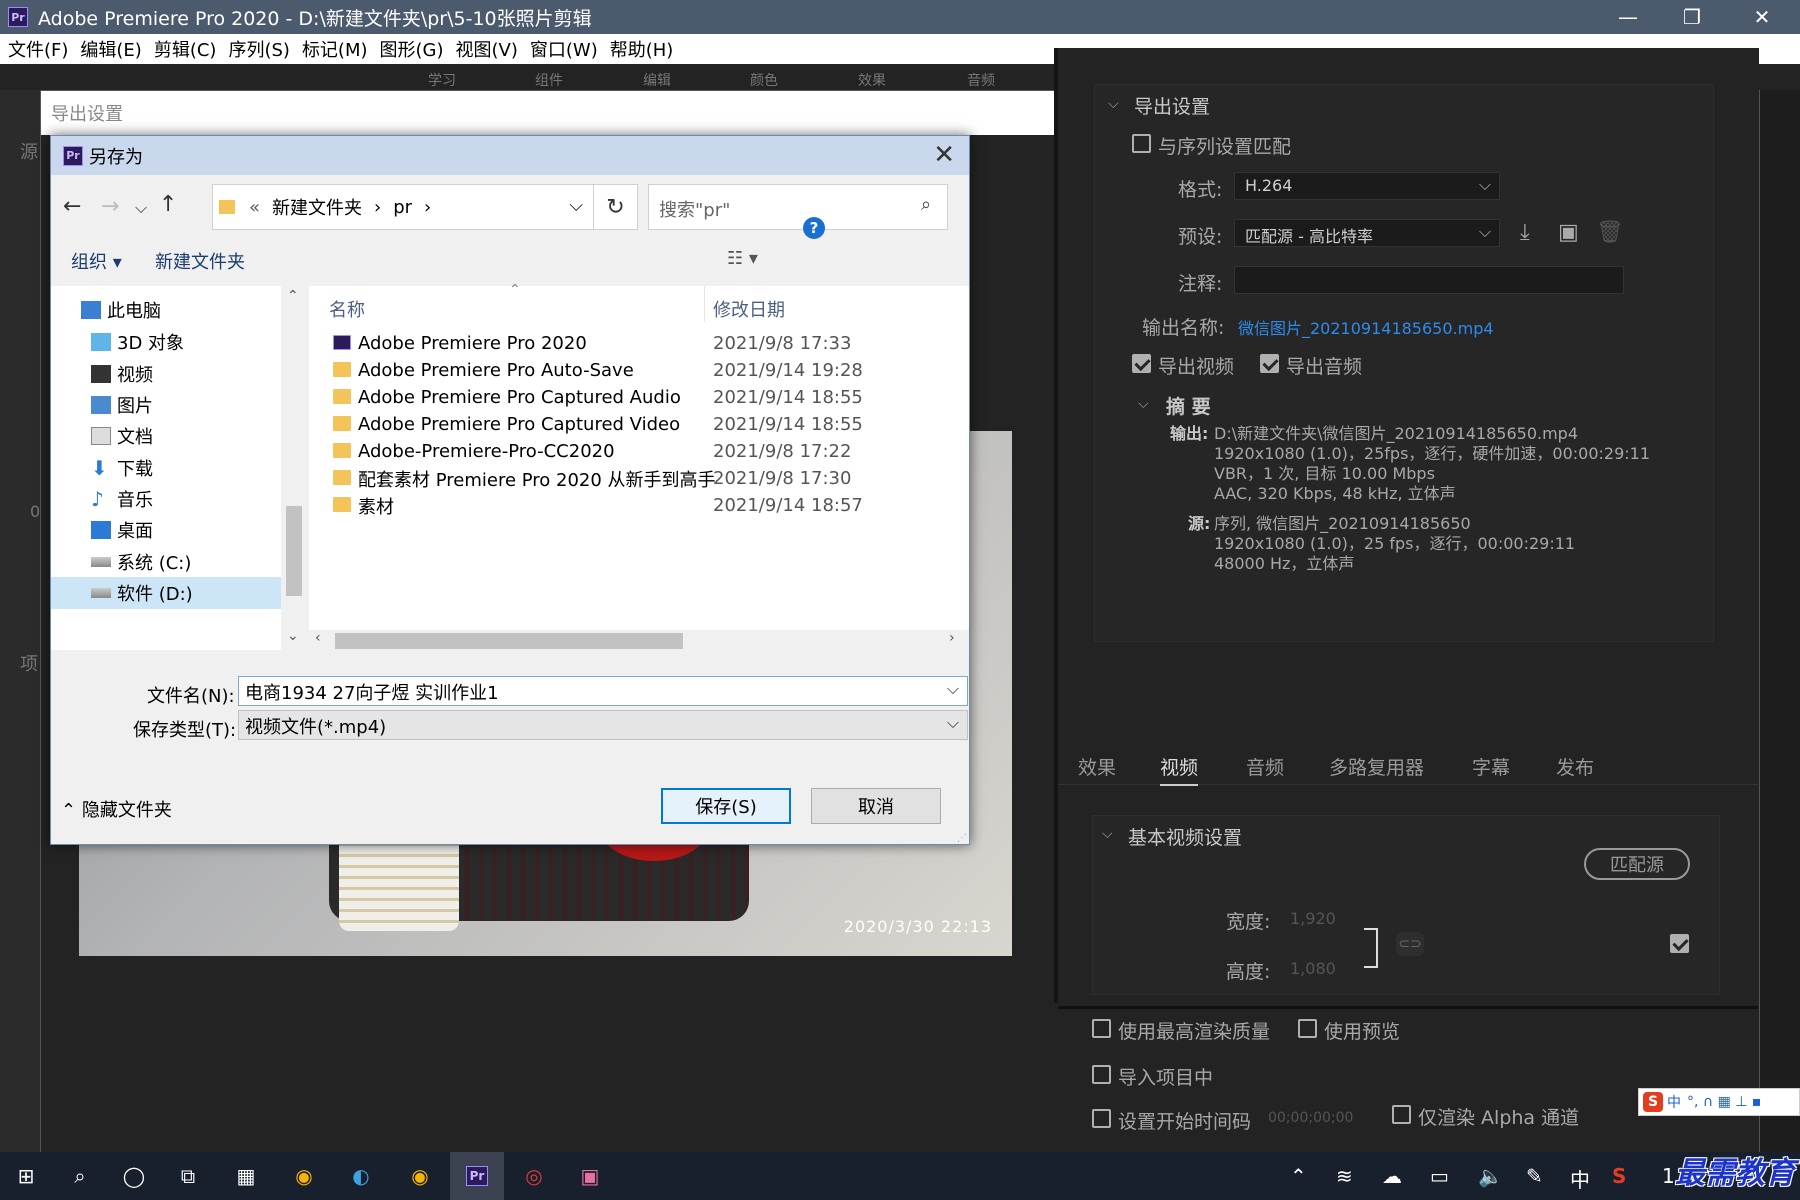 The image size is (1800, 1200). Describe the element at coordinates (590, 1176) in the screenshot. I see `bilibili-icon: ▣` at that location.